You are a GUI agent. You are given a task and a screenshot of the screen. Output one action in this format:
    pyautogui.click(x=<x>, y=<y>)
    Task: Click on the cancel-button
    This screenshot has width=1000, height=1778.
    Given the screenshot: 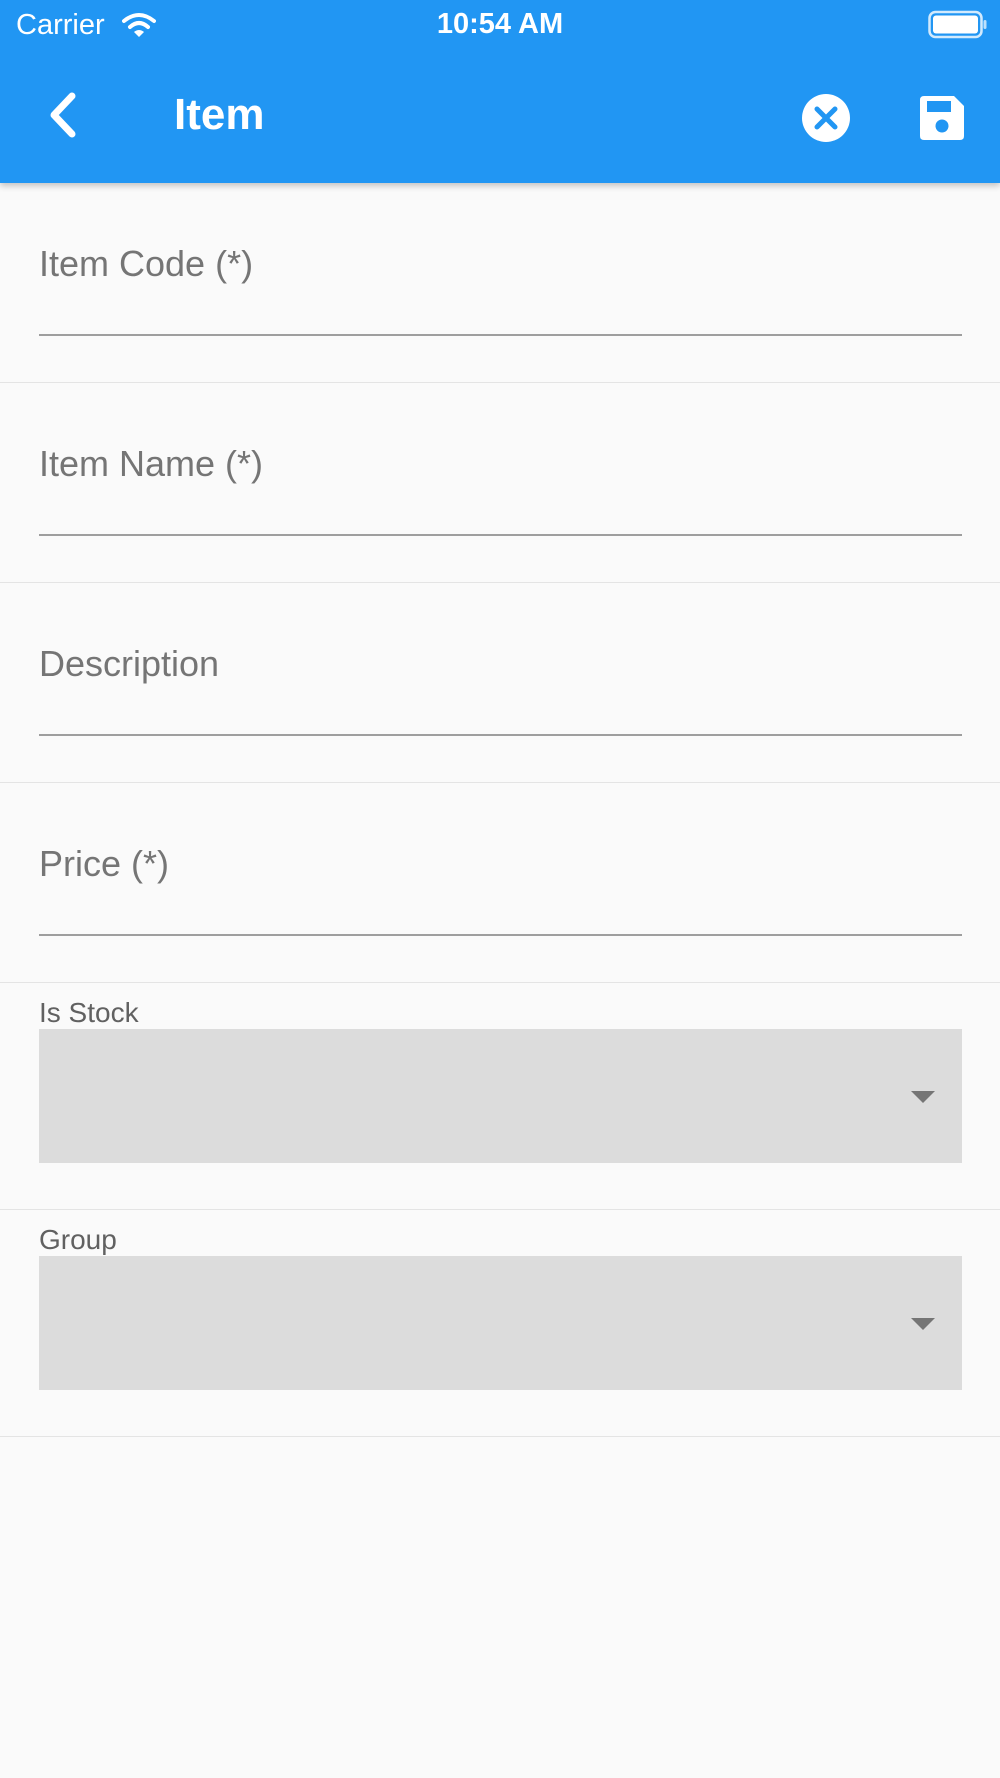 What is the action you would take?
    pyautogui.click(x=826, y=118)
    